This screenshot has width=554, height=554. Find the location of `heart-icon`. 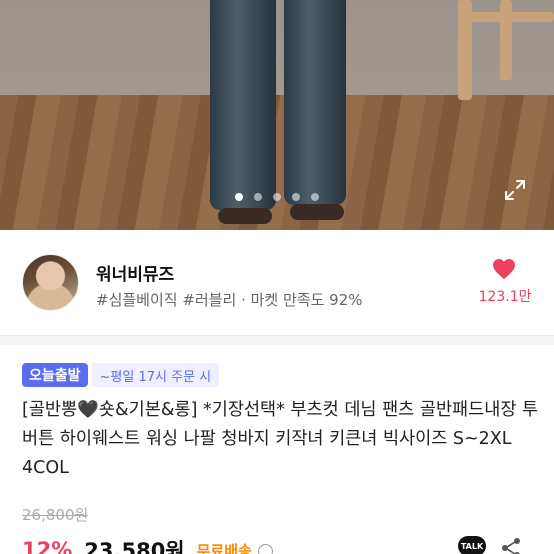

heart-icon is located at coordinates (504, 269).